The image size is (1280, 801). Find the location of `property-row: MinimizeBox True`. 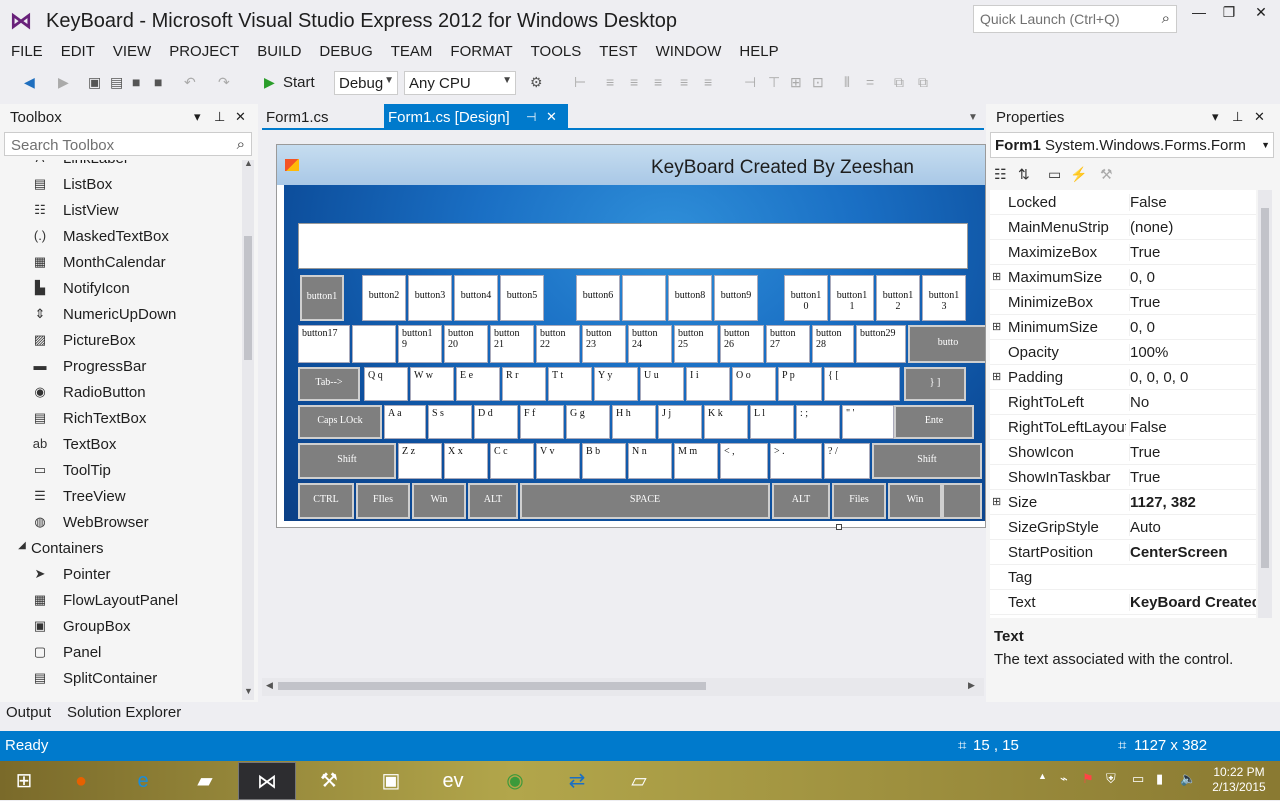

property-row: MinimizeBox True is located at coordinates (1123, 302).